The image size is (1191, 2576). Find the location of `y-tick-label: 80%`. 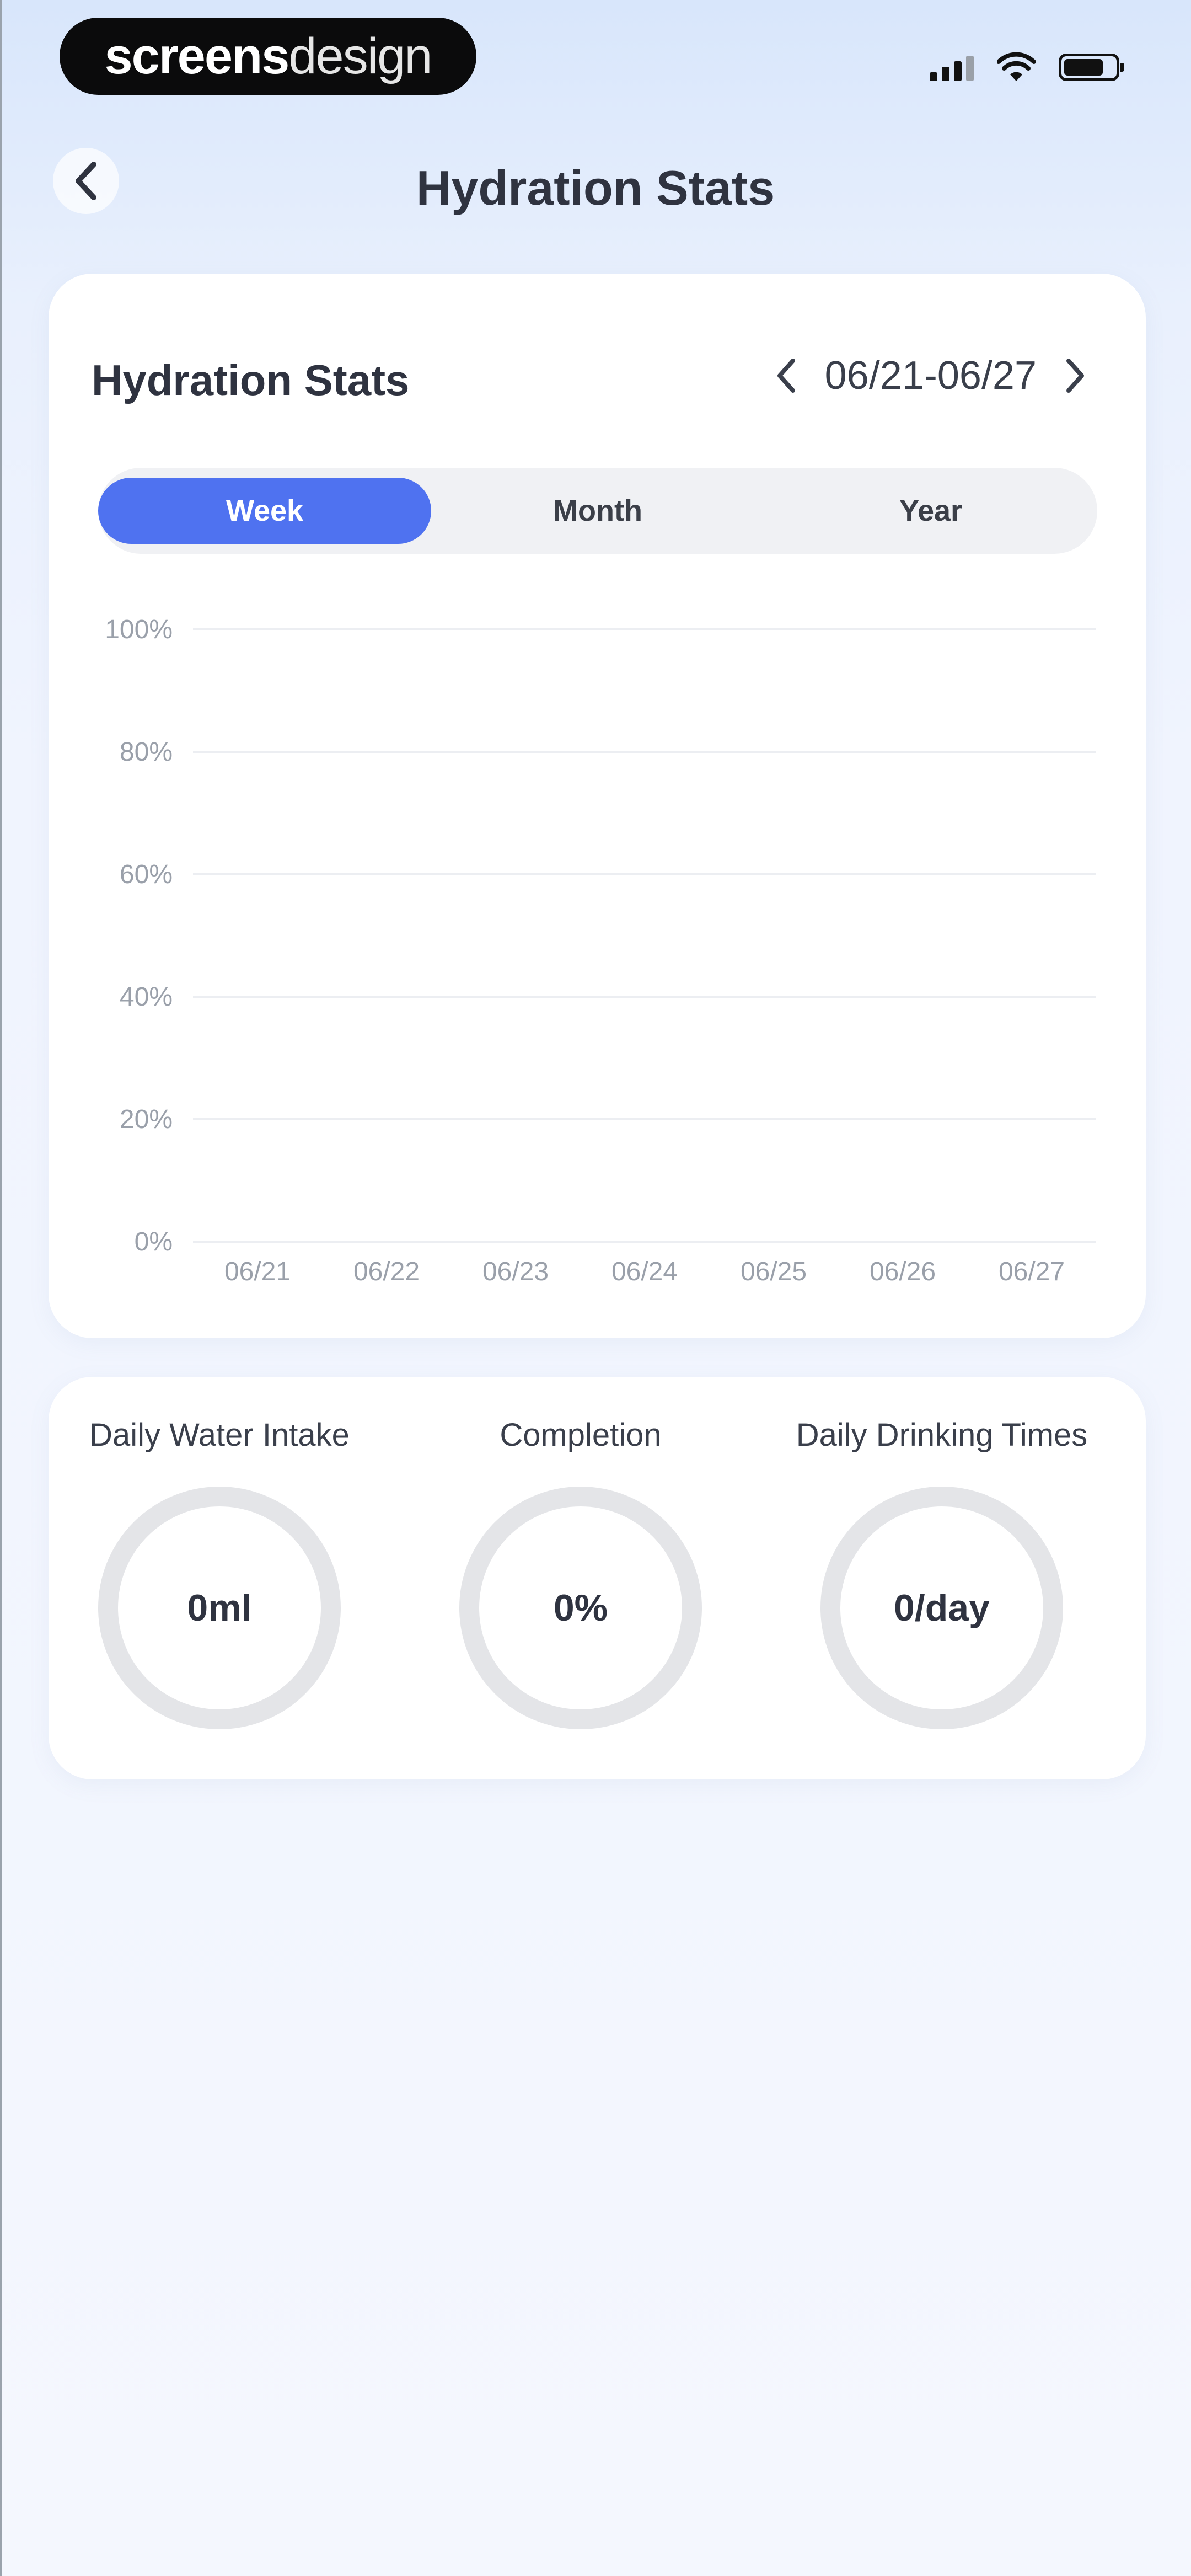

y-tick-label: 80% is located at coordinates (147, 752).